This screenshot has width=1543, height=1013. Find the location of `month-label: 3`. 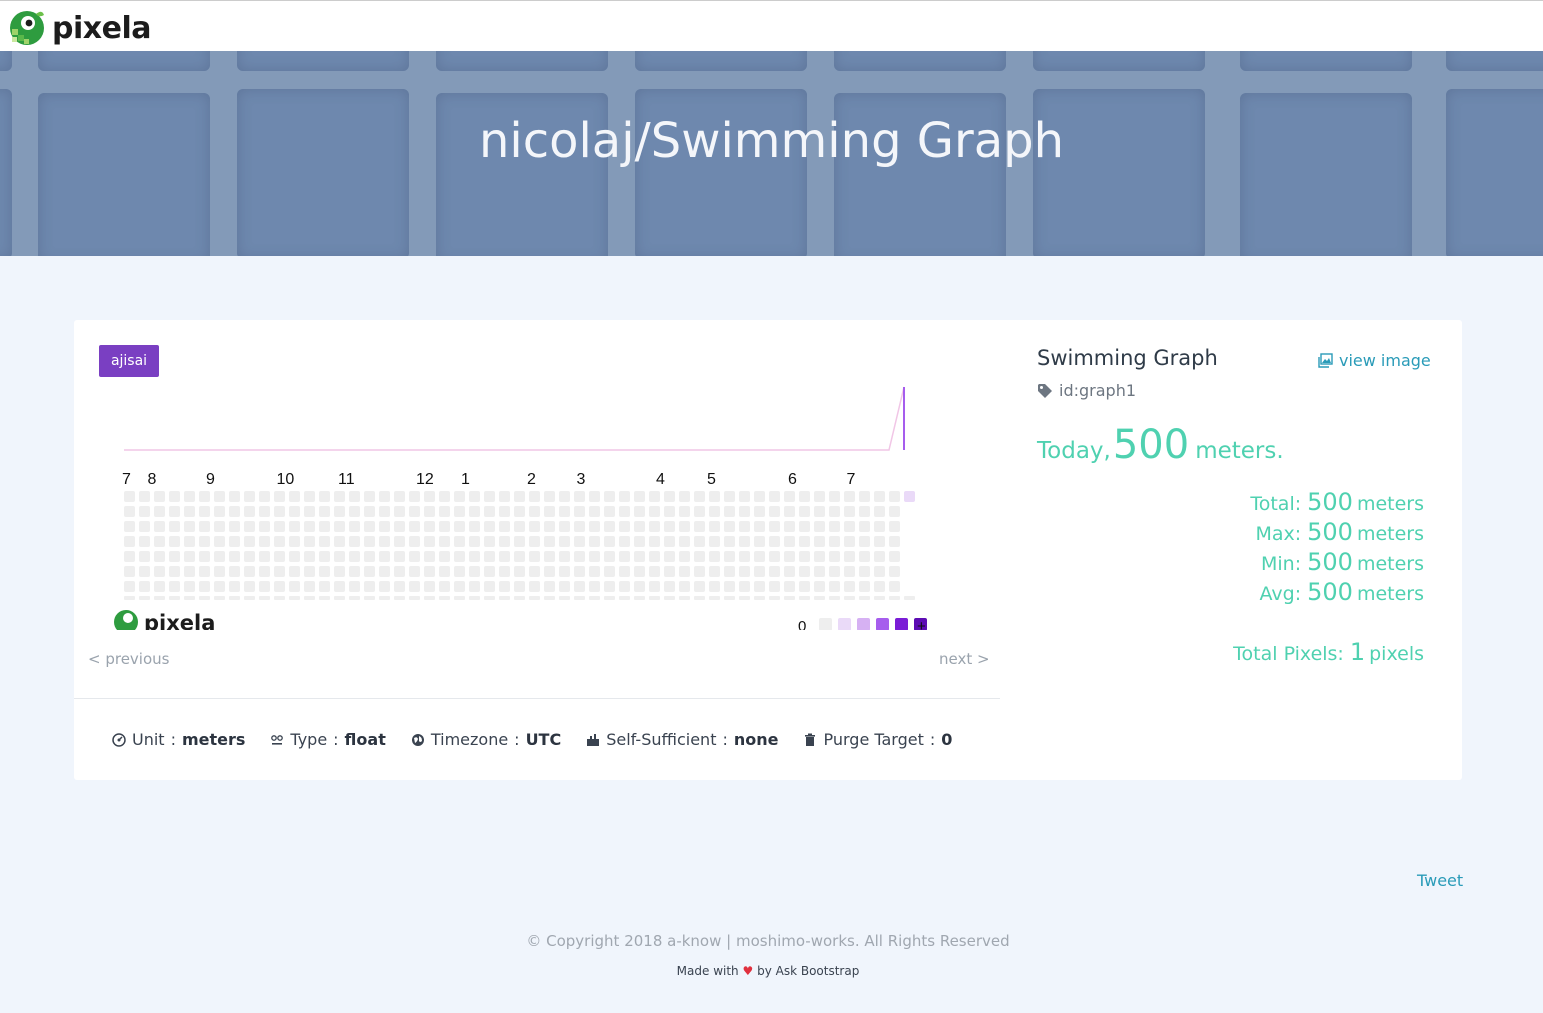

month-label: 3 is located at coordinates (581, 479).